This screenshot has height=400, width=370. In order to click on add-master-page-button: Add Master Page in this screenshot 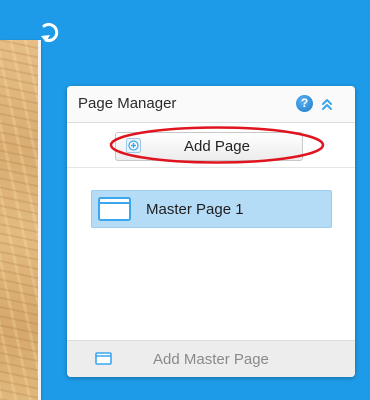, I will do `click(211, 358)`.